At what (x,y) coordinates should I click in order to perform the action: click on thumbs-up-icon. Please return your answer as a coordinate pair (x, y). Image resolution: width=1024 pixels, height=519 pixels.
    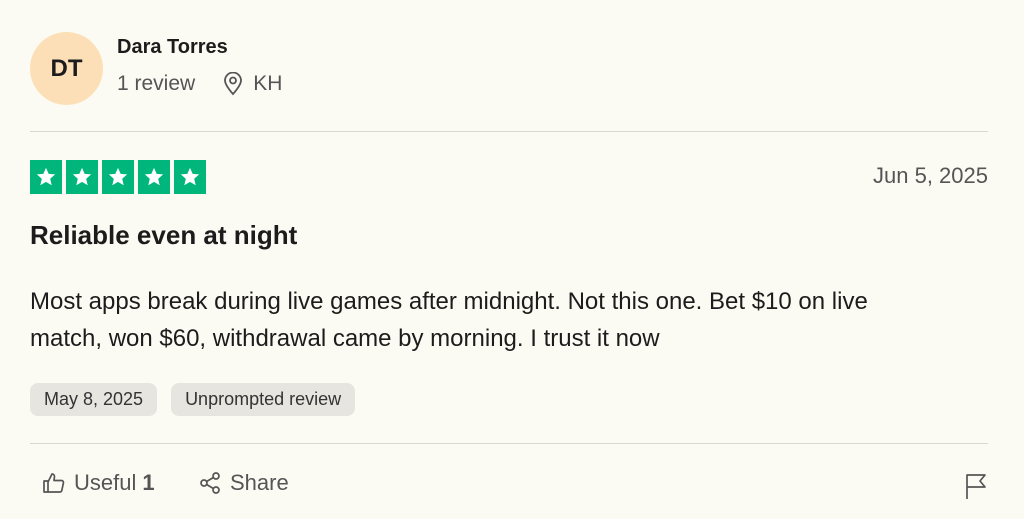
    Looking at the image, I should click on (54, 483).